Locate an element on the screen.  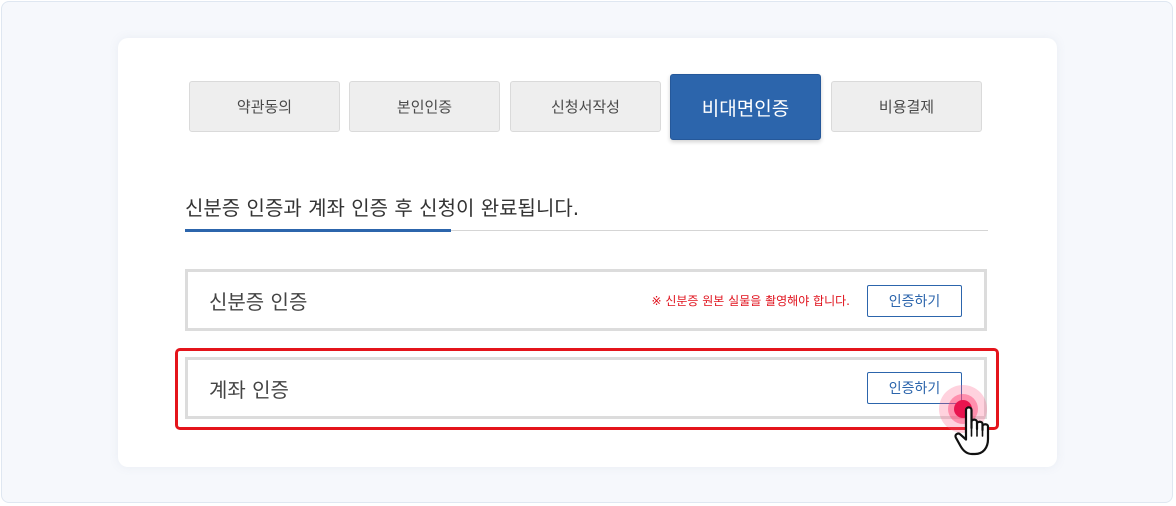
id-card-verify-button: 인증하기 is located at coordinates (914, 301).